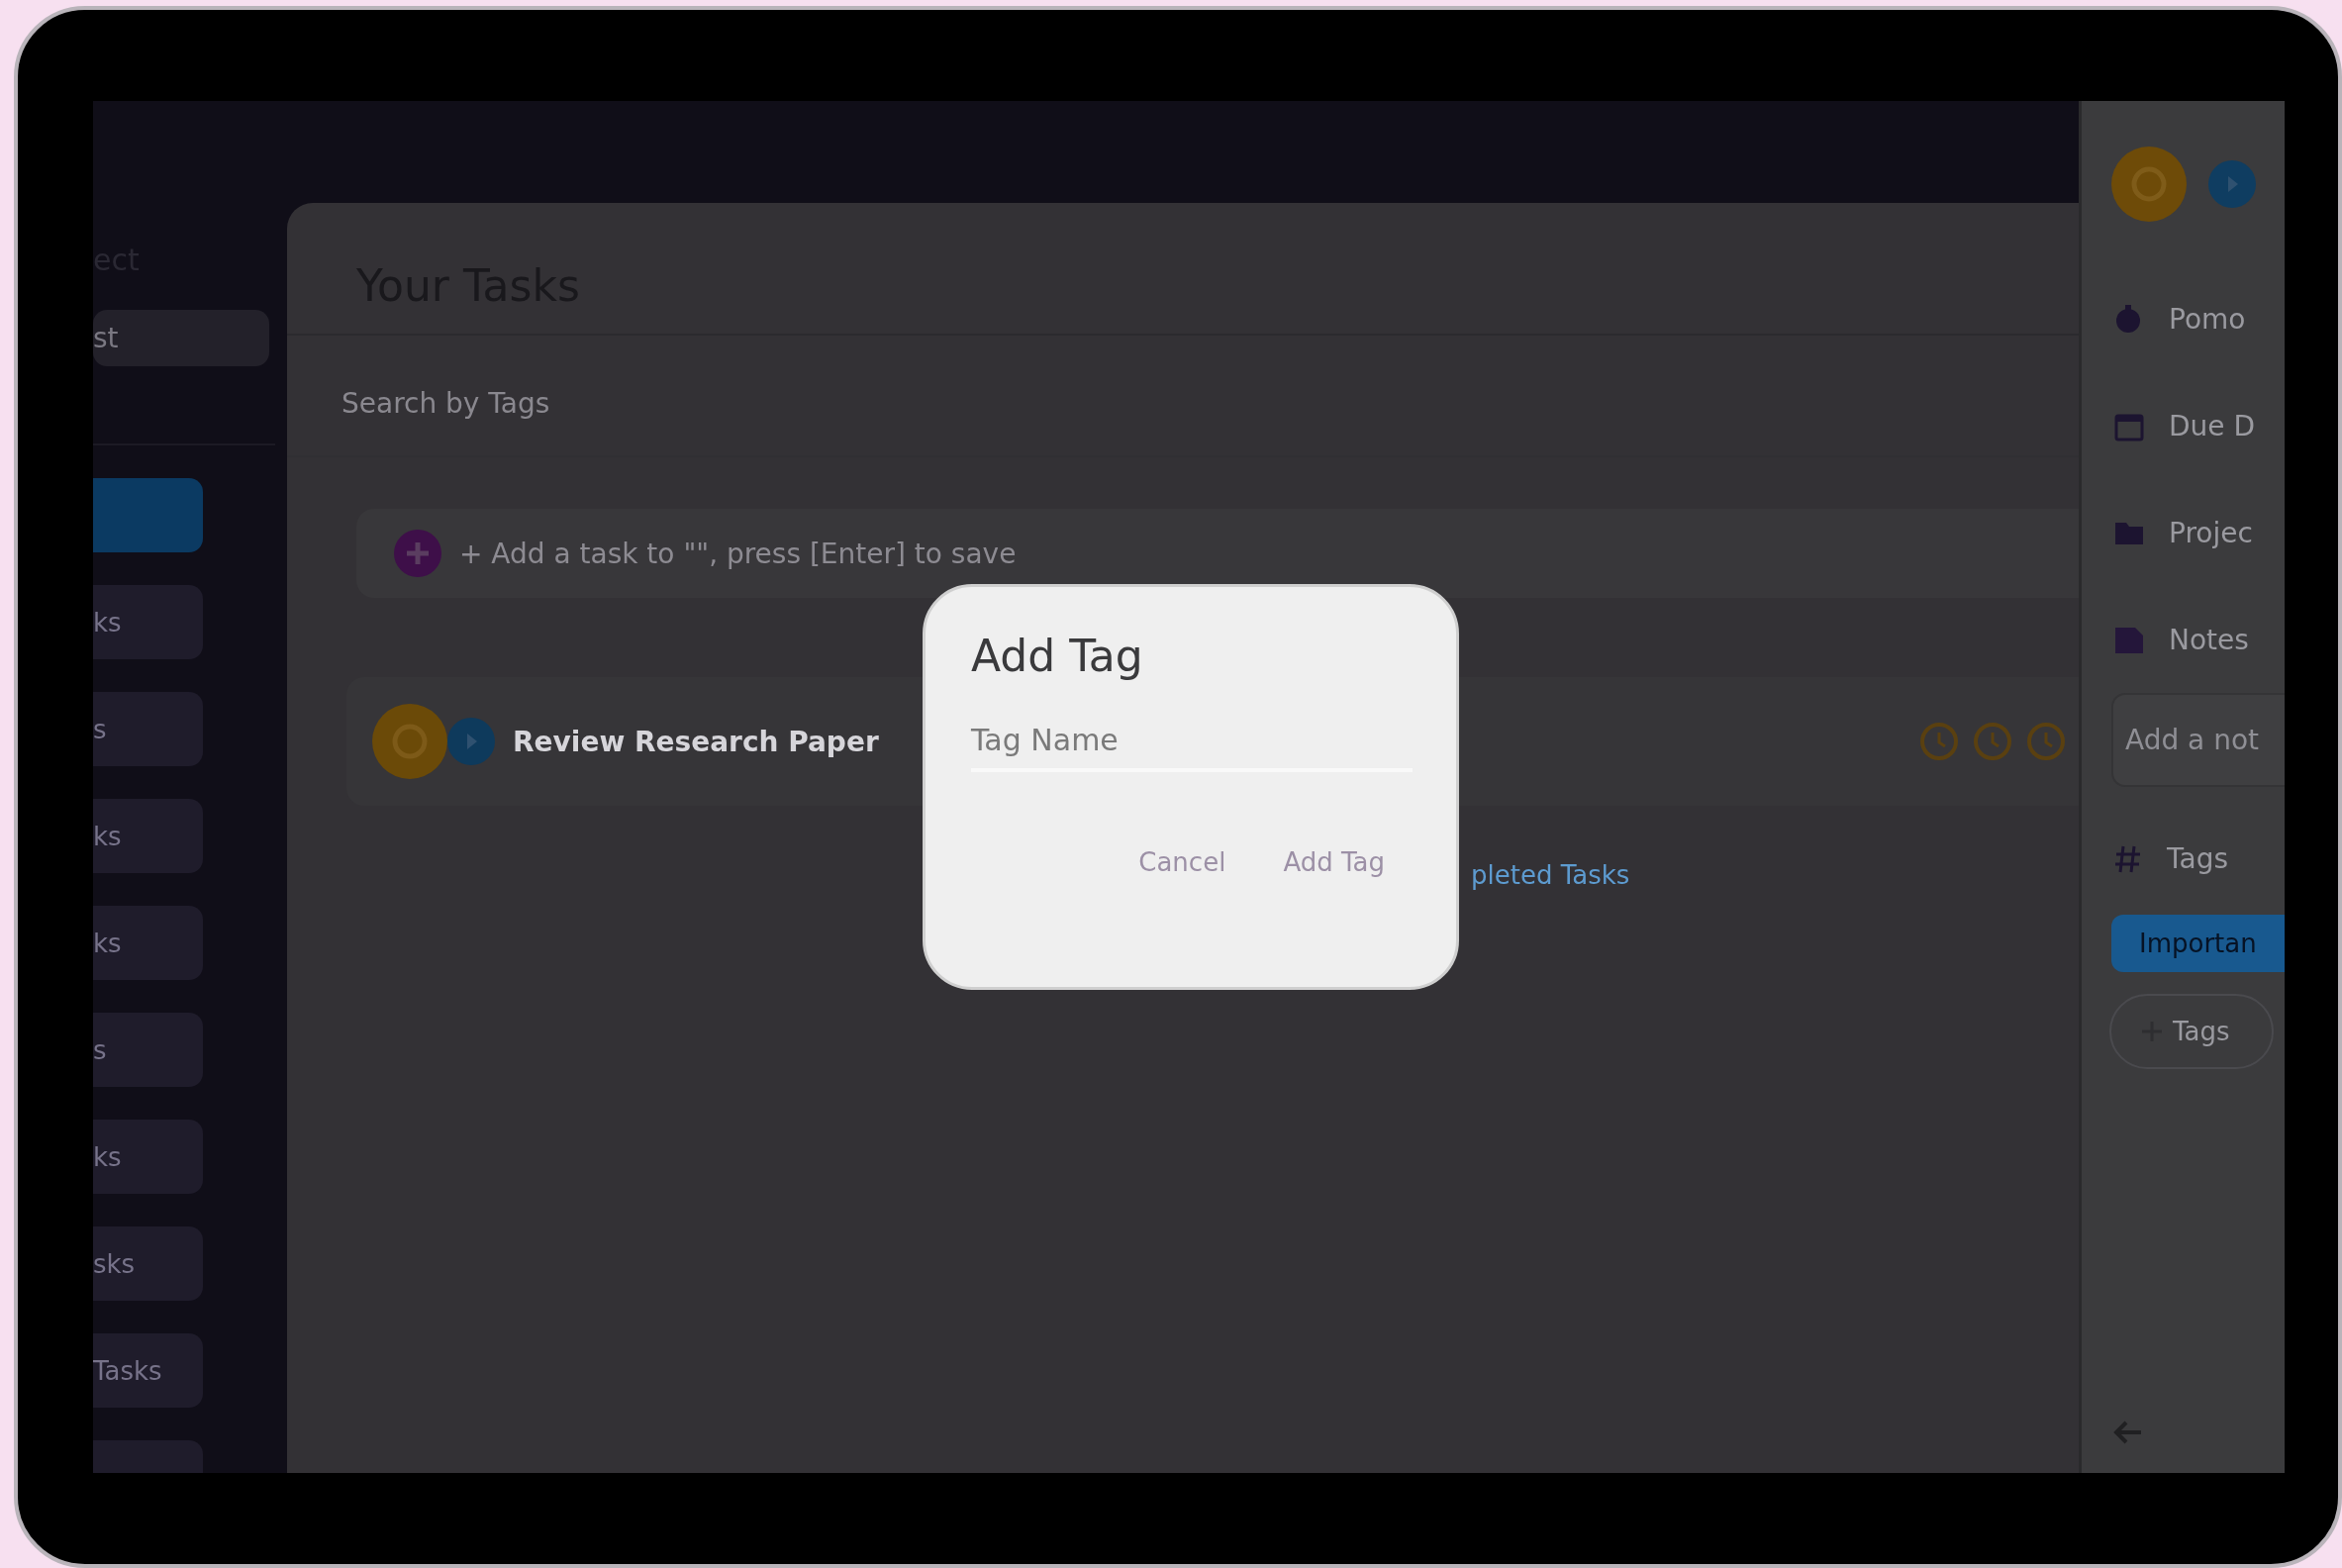 This screenshot has width=2342, height=1568. Describe the element at coordinates (2197, 858) in the screenshot. I see `tags-label: Tags` at that location.